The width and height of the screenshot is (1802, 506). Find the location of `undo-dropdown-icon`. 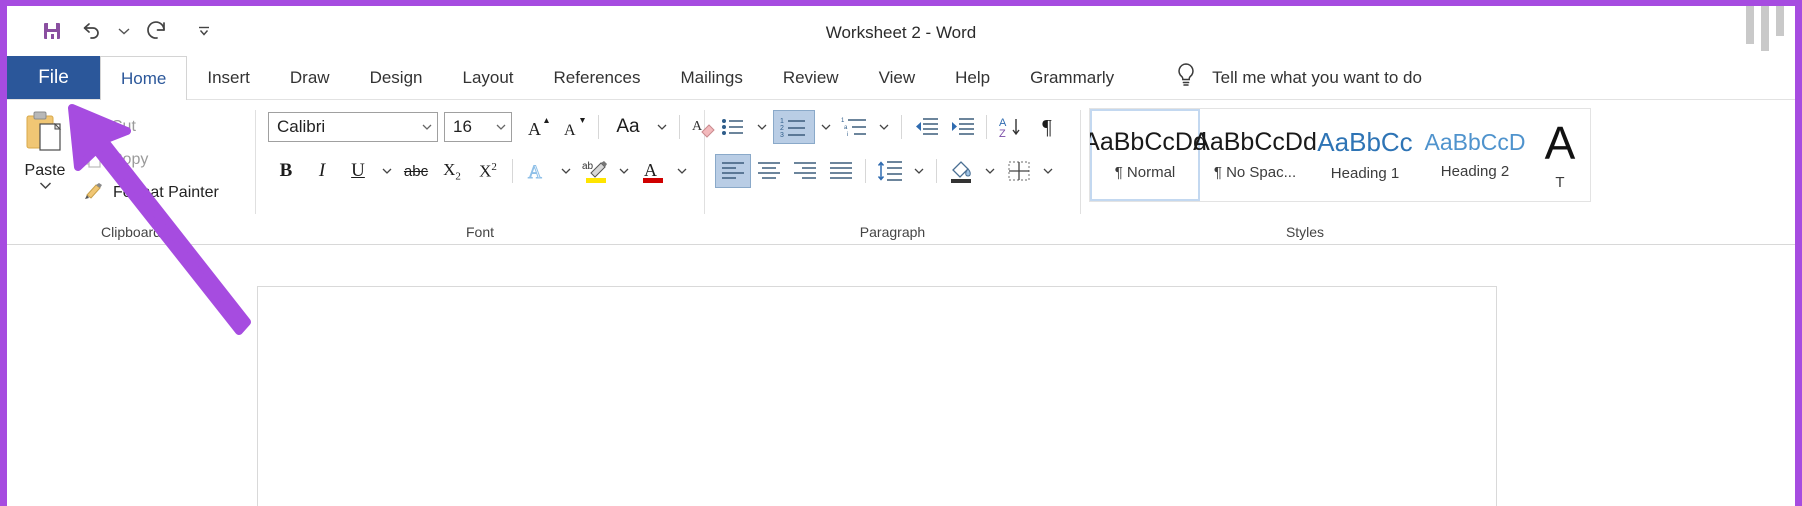

undo-dropdown-icon is located at coordinates (124, 31).